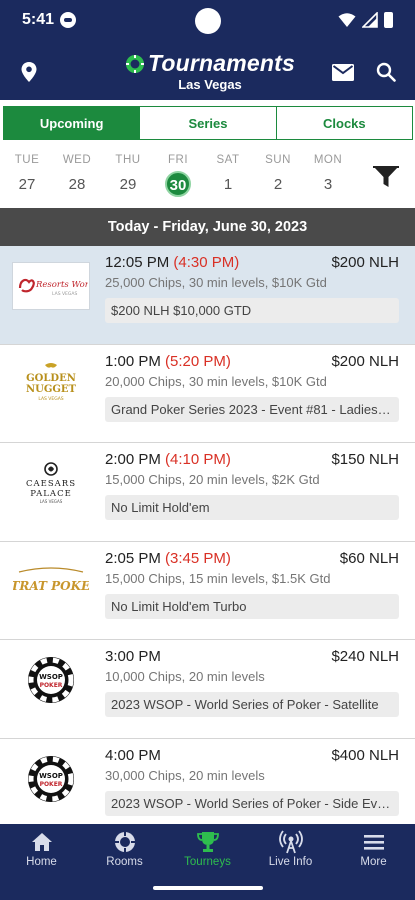 The width and height of the screenshot is (415, 900). Describe the element at coordinates (228, 184) in the screenshot. I see `day-number: 1` at that location.